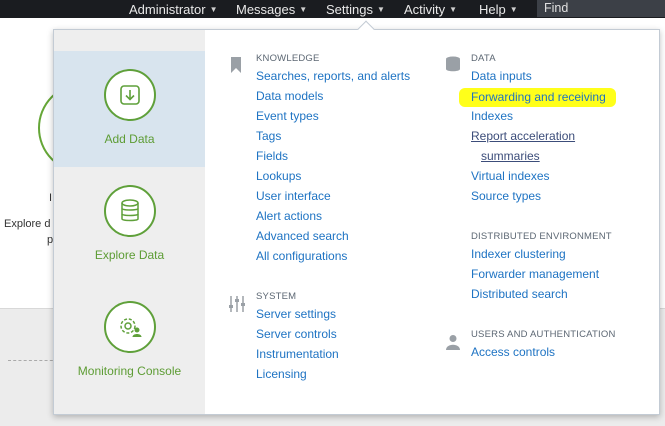  I want to click on distributed-environment-heading: DISTRIBUTED ENVIRONMENT, so click(541, 236).